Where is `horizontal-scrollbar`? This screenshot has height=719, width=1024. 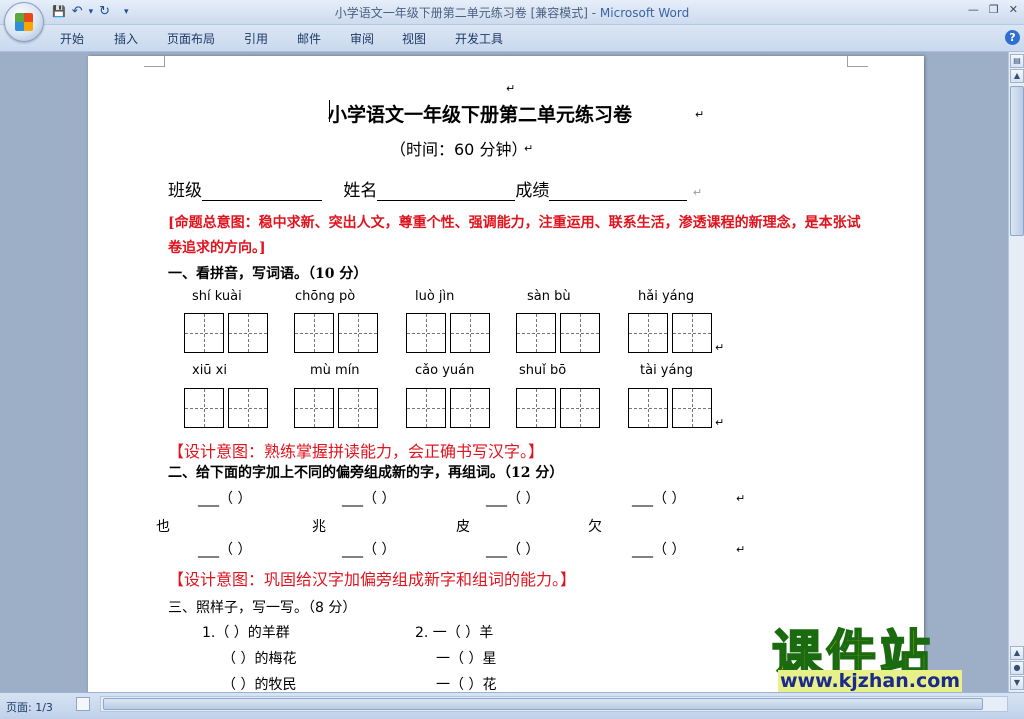
horizontal-scrollbar is located at coordinates (554, 704).